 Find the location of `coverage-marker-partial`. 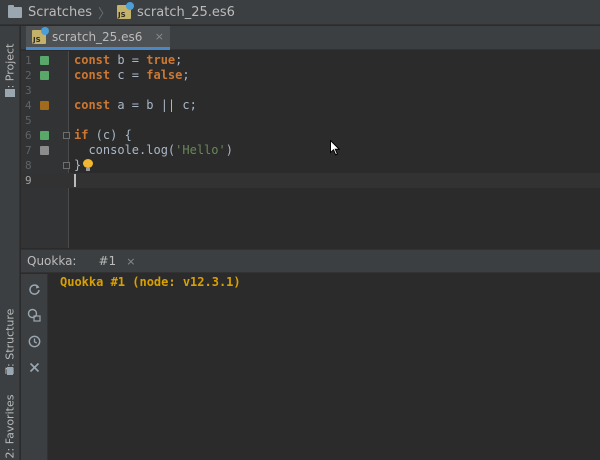

coverage-marker-partial is located at coordinates (44, 105).